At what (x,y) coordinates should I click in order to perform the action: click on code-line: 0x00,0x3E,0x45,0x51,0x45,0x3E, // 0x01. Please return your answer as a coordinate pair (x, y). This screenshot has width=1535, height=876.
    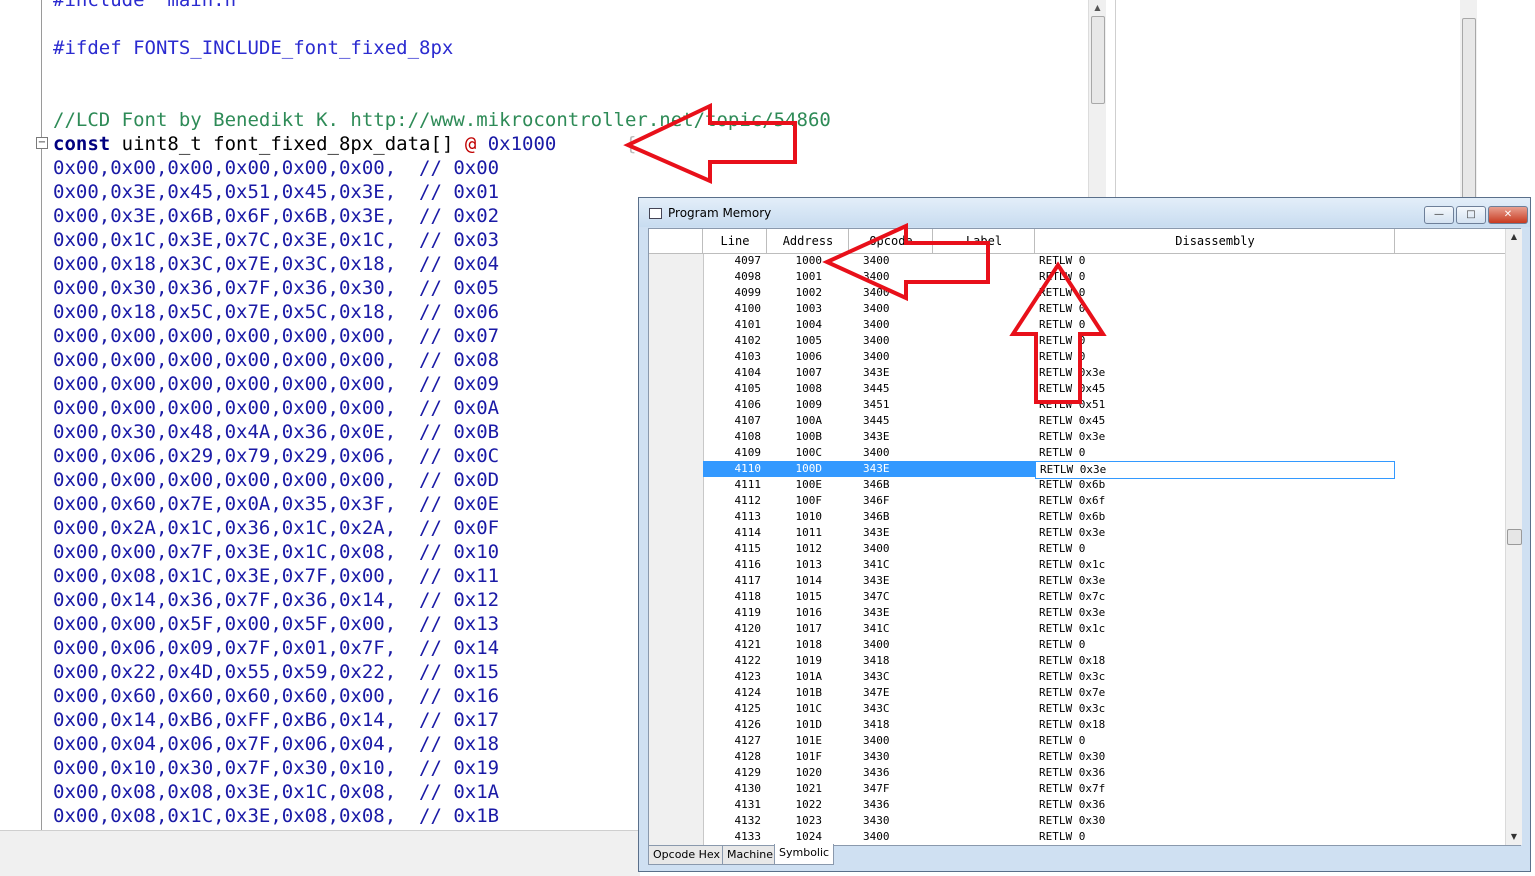
    Looking at the image, I should click on (276, 192).